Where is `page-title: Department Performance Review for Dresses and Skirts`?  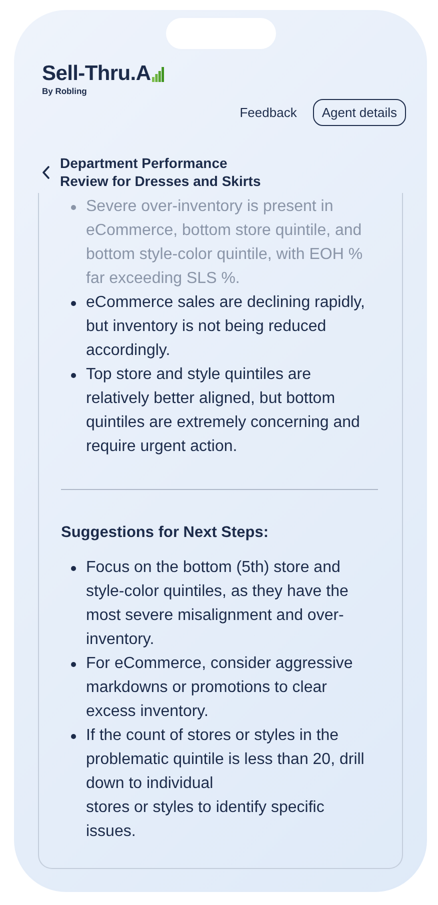 page-title: Department Performance Review for Dresses and Skirts is located at coordinates (160, 172).